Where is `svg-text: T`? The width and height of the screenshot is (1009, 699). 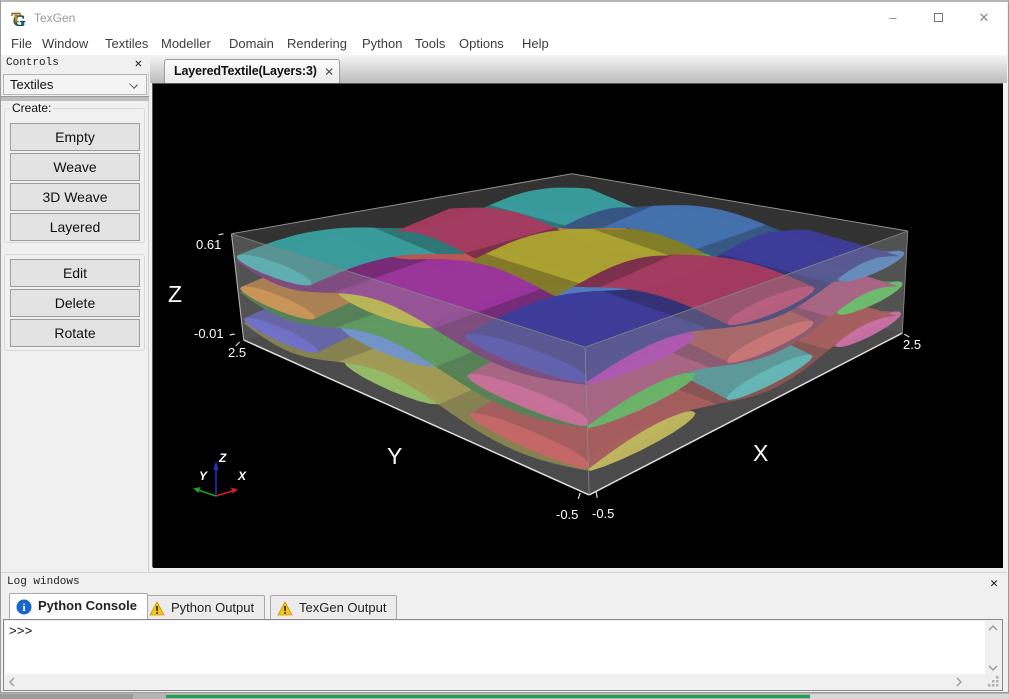
svg-text: T is located at coordinates (16, 17).